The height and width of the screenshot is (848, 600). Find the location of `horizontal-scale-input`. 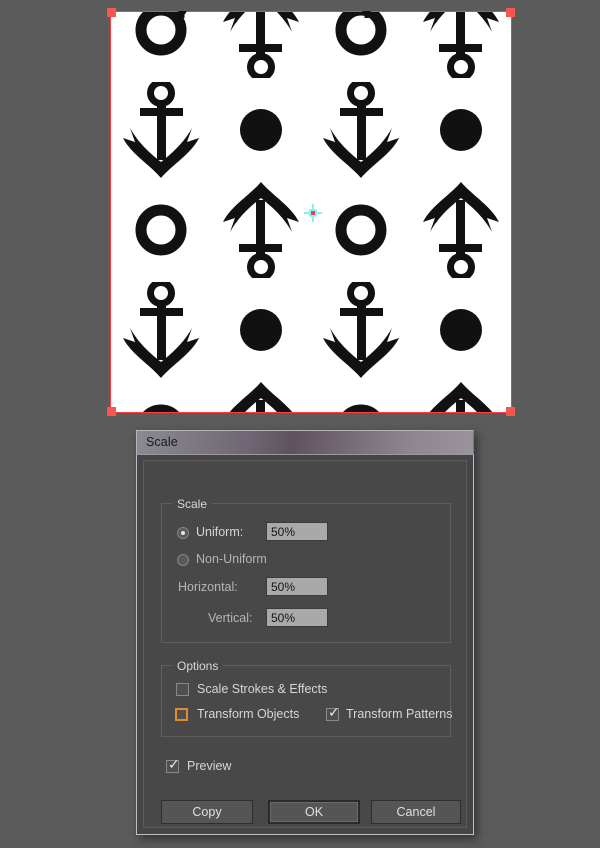

horizontal-scale-input is located at coordinates (297, 586).